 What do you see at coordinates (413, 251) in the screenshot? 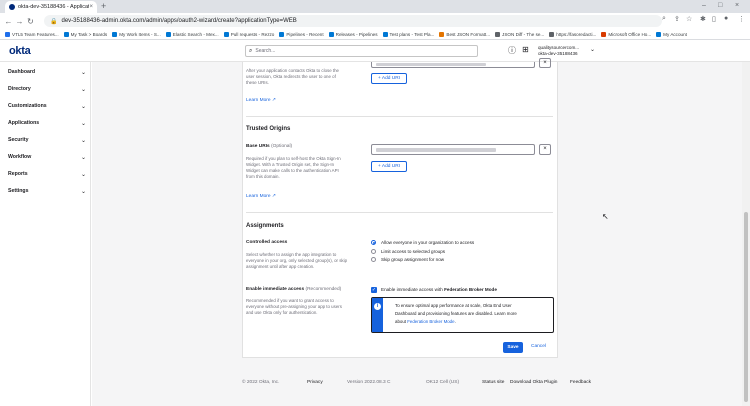
I see `radio-label: Limit access to selected groups` at bounding box center [413, 251].